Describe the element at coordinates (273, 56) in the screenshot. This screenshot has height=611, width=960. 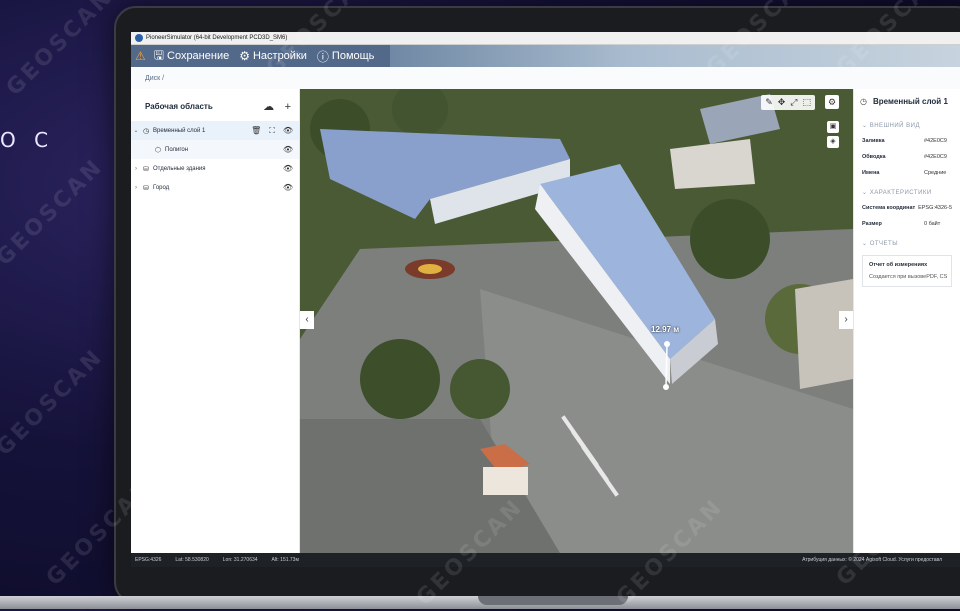
I see `menu-settings: ⚙ Настройки` at that location.